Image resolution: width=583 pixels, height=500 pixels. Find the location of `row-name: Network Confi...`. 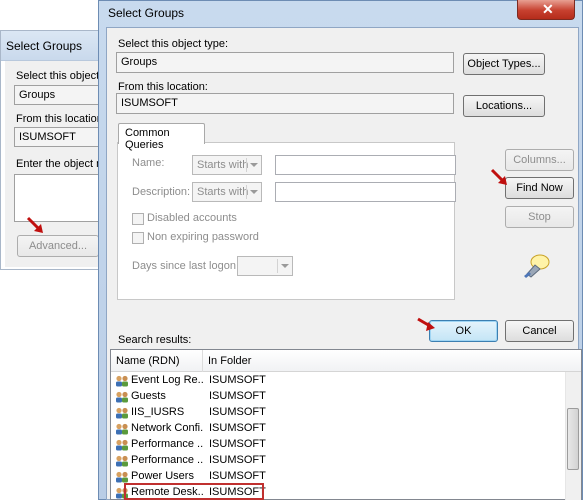

row-name: Network Confi... is located at coordinates (167, 428).